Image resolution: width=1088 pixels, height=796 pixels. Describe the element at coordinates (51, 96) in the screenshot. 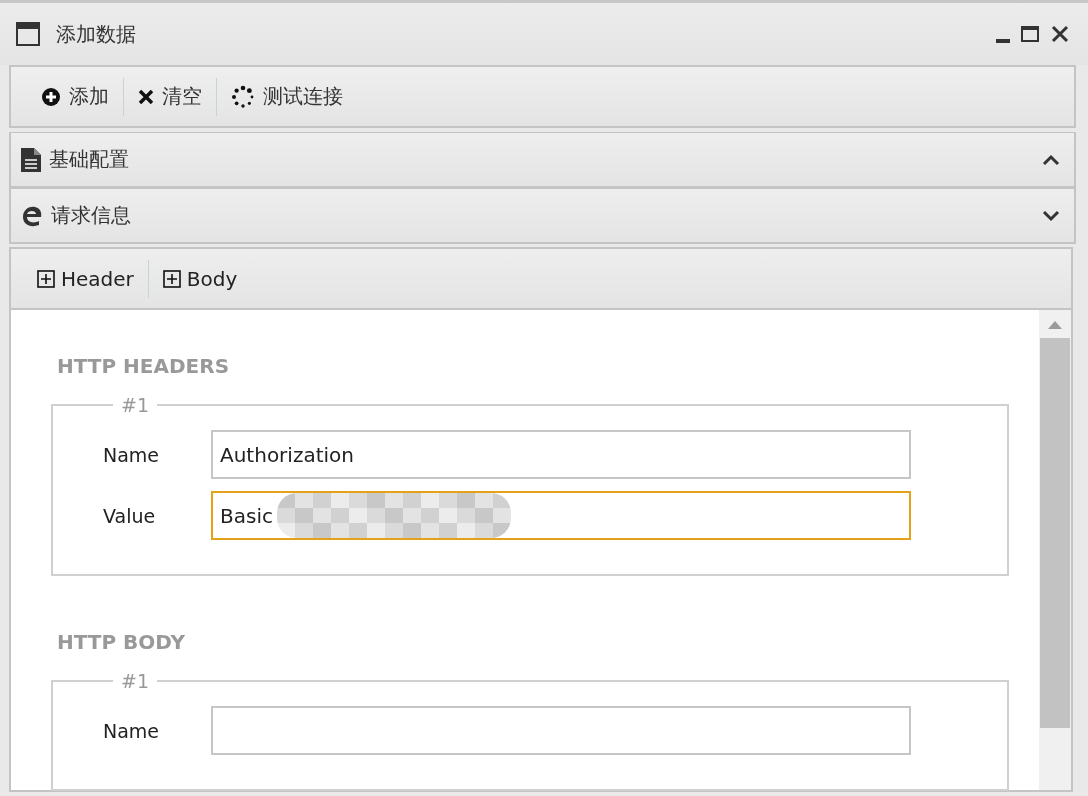

I see `plus-circle-icon` at that location.